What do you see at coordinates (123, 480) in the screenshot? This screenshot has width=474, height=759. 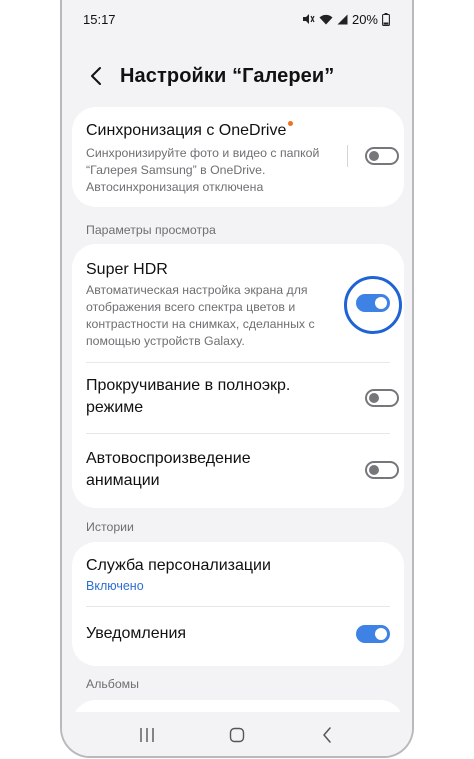 I see `autoplay-title-2: анимации` at bounding box center [123, 480].